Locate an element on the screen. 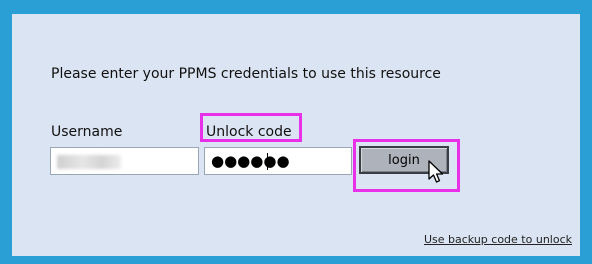  username-label: Username is located at coordinates (87, 132).